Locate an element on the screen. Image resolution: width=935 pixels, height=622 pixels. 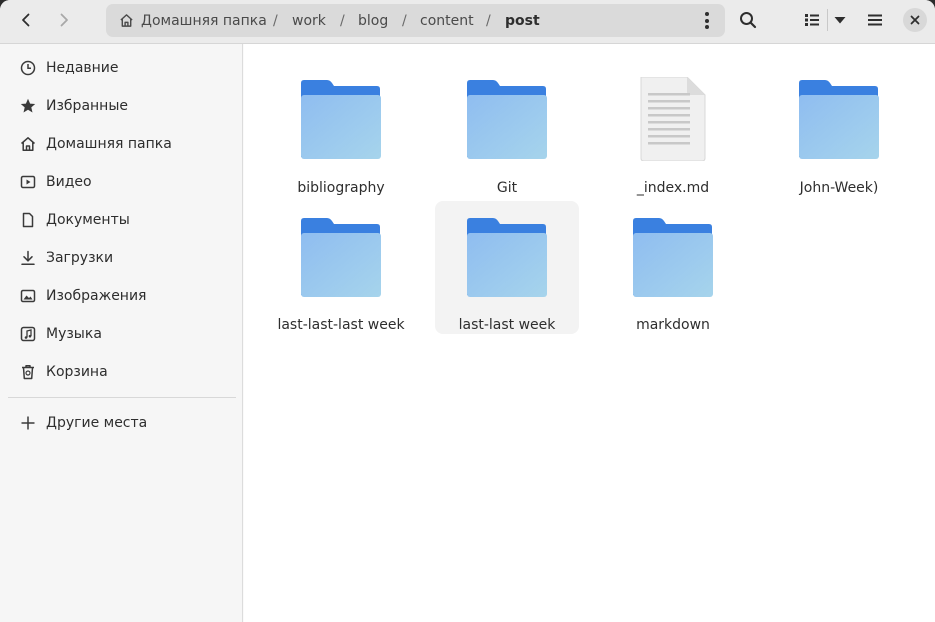
sidebar-item-other-places: Другие места is located at coordinates (122, 423).